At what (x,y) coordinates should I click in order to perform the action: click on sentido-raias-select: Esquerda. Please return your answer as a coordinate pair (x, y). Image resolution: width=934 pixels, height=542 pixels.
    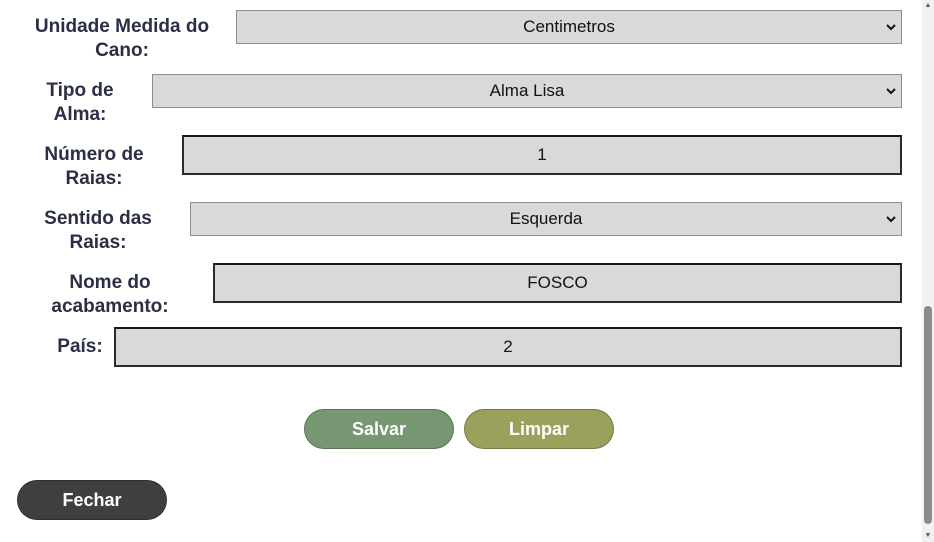
    Looking at the image, I should click on (546, 219).